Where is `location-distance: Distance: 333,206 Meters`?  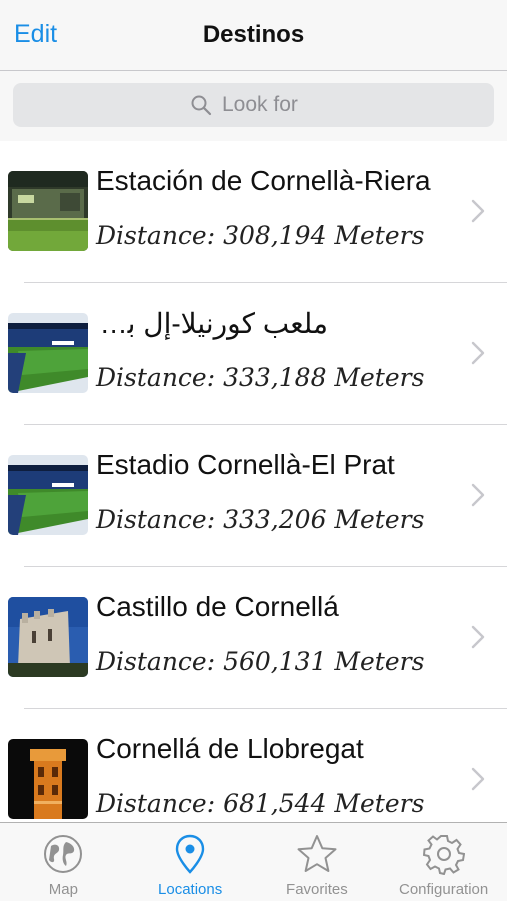
location-distance: Distance: 333,206 Meters is located at coordinates (260, 519).